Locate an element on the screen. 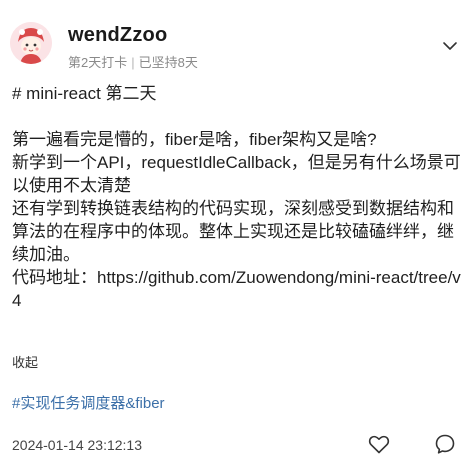 Image resolution: width=471 pixels, height=474 pixels. post-timestamp: 2024-01-14 23:12:13 is located at coordinates (77, 445).